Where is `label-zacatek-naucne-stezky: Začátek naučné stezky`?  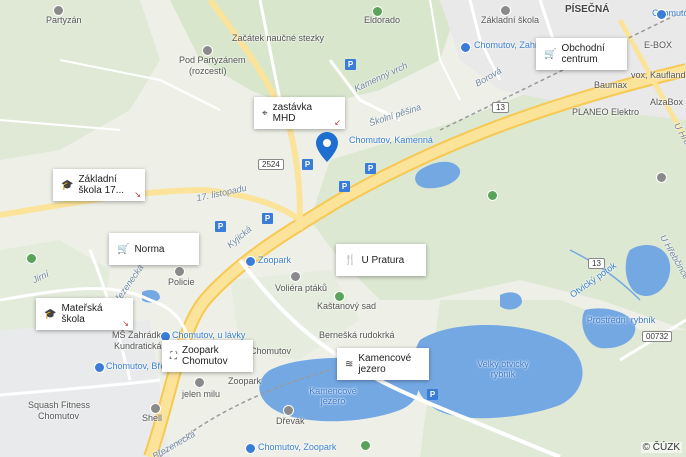 label-zacatek-naucne-stezky: Začátek naučné stezky is located at coordinates (278, 38).